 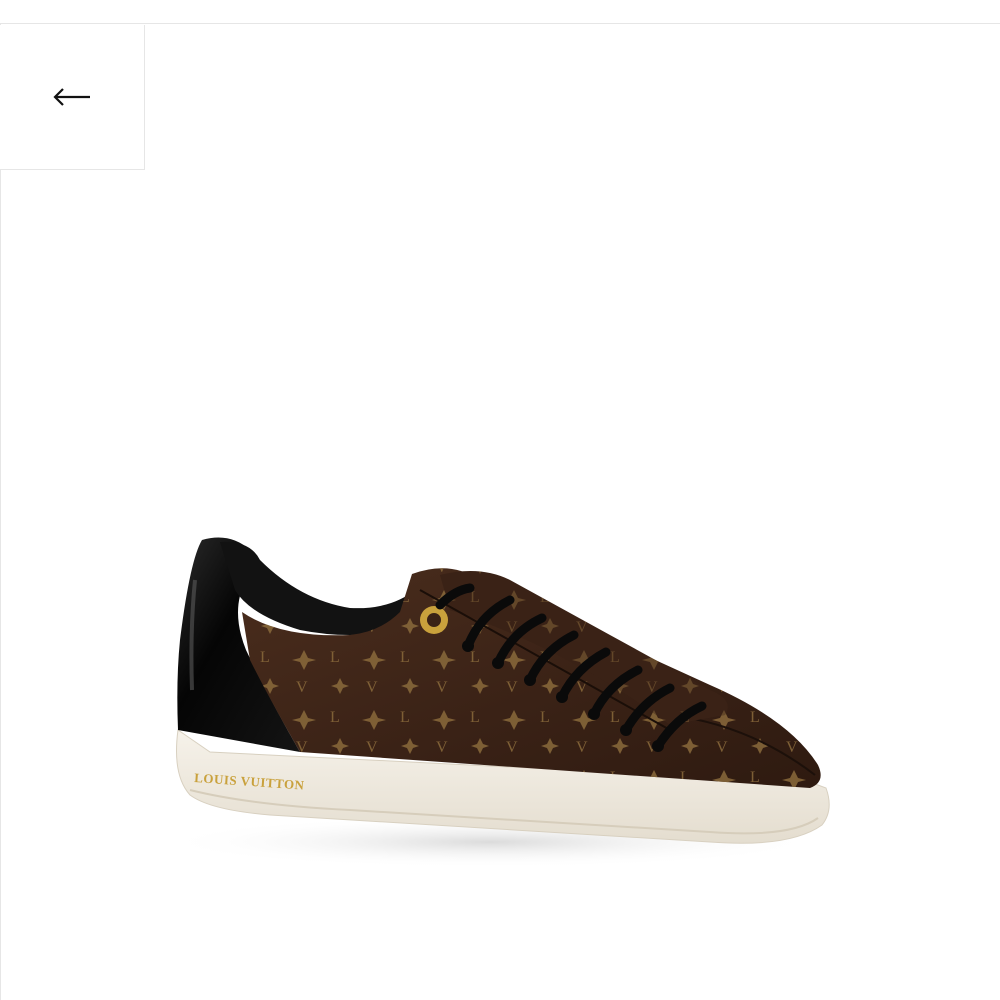 I want to click on arrow-left-icon, so click(x=72, y=97).